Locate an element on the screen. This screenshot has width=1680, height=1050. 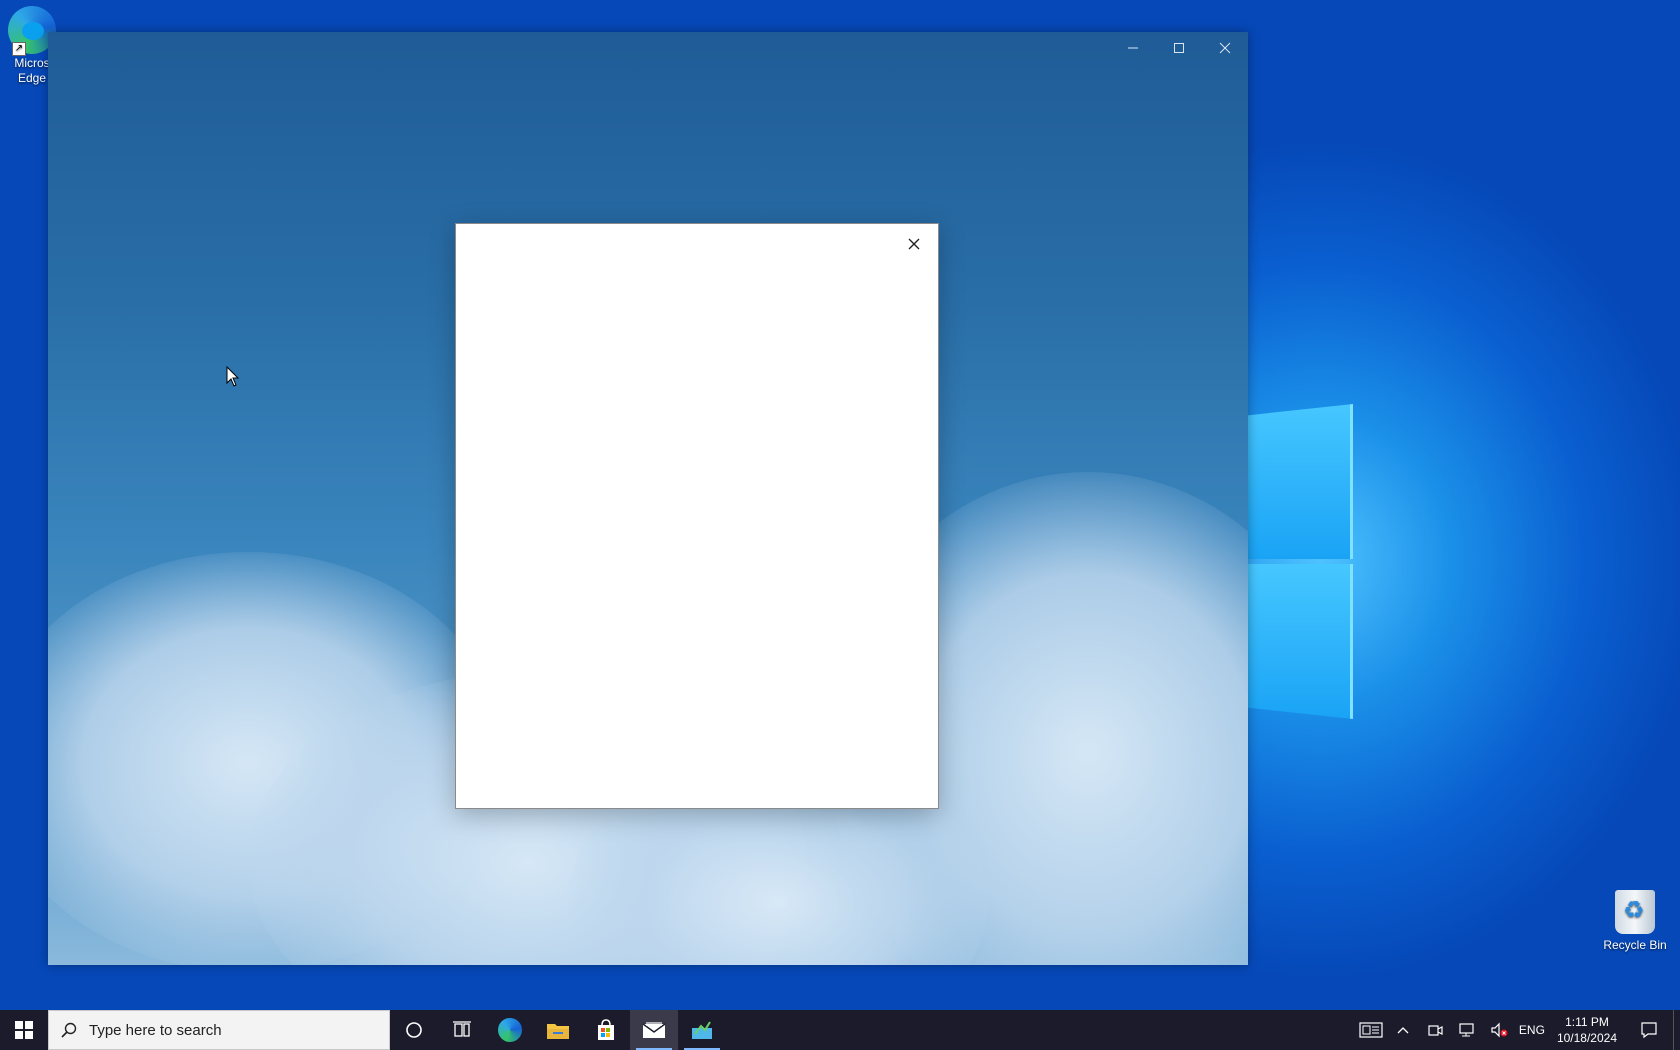
taskbar-store is located at coordinates (606, 1030).